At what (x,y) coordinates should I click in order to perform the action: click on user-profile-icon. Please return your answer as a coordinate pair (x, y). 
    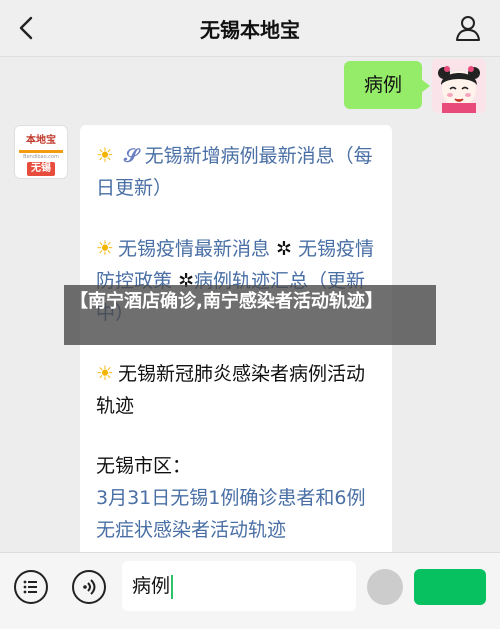
    Looking at the image, I should click on (468, 28).